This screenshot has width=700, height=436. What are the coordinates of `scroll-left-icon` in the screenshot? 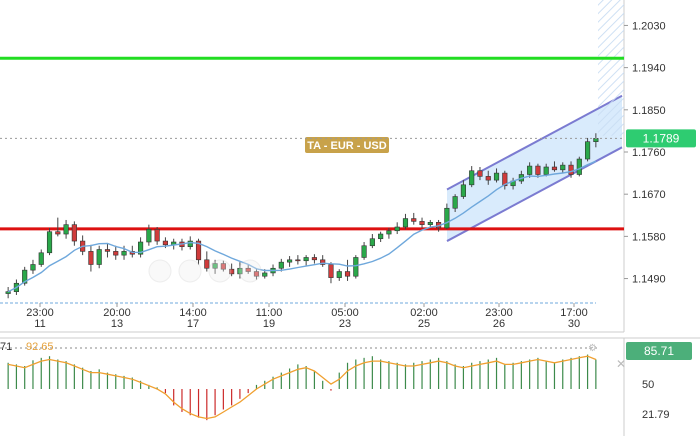 It's located at (160, 271).